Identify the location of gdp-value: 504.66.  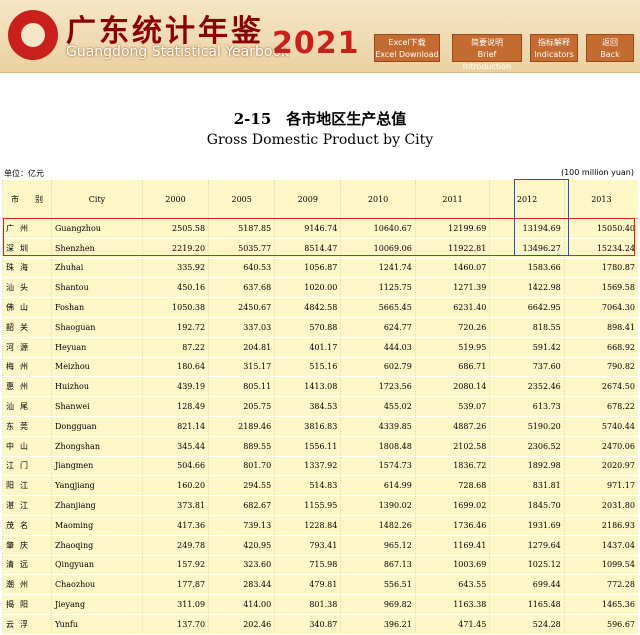
(175, 466).